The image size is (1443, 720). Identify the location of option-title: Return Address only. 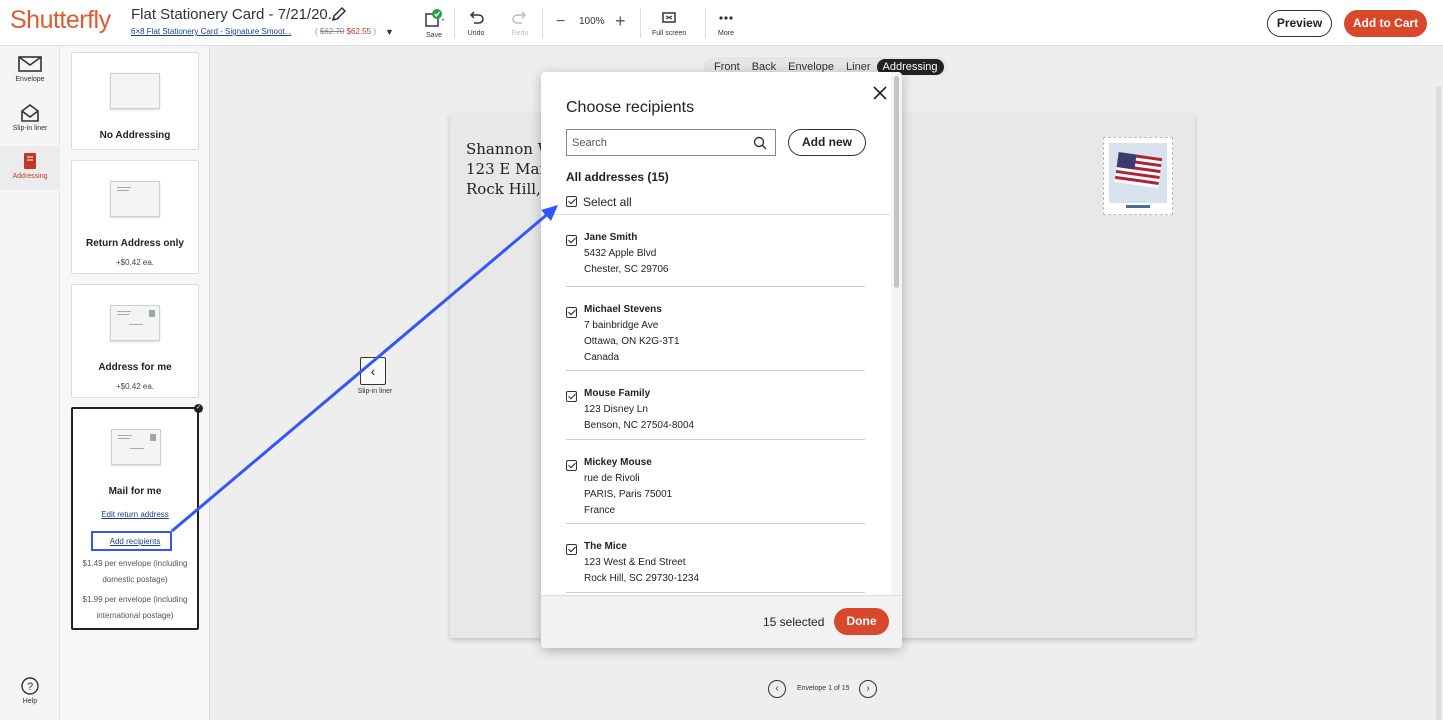
(135, 243).